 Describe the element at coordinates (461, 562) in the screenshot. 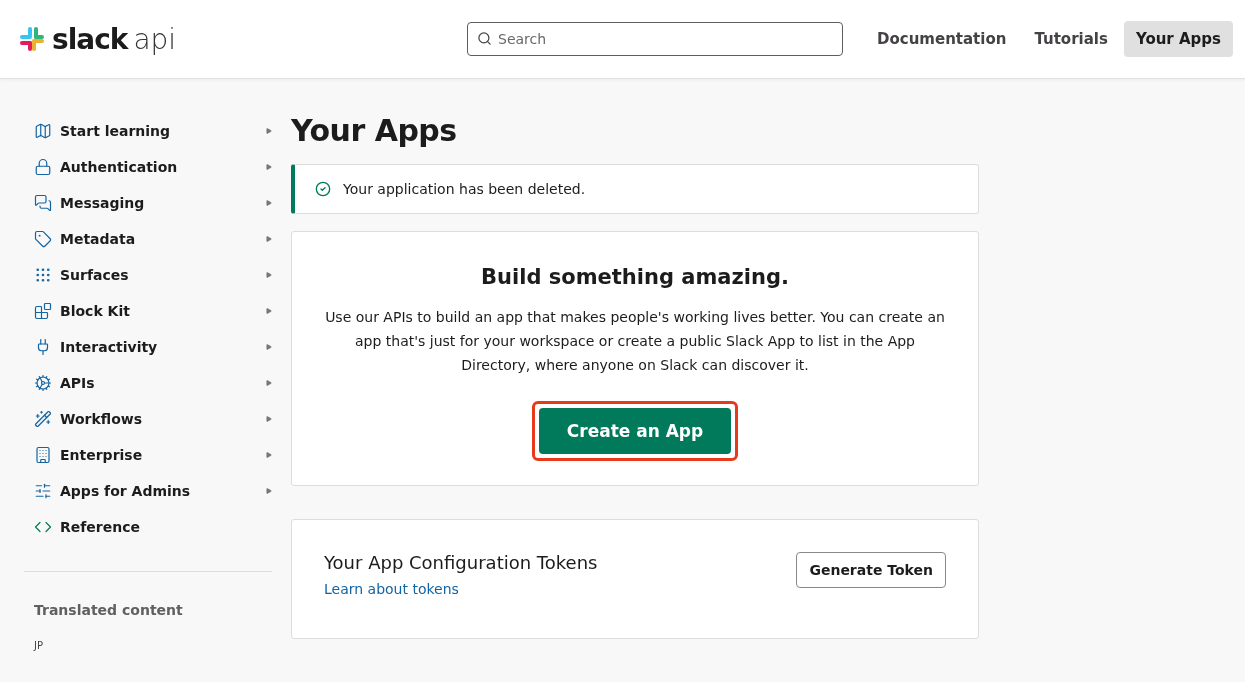

I see `card-heading: Your App Configuration Tokens` at that location.